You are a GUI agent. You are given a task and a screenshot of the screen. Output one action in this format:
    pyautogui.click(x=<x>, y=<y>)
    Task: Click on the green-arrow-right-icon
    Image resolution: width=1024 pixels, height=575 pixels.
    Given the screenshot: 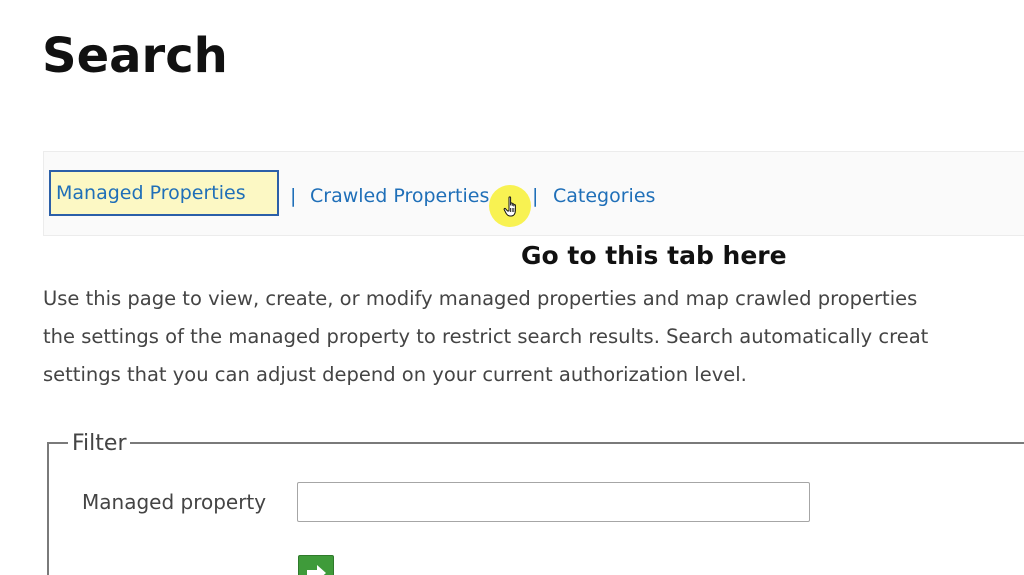 What is the action you would take?
    pyautogui.click(x=316, y=570)
    